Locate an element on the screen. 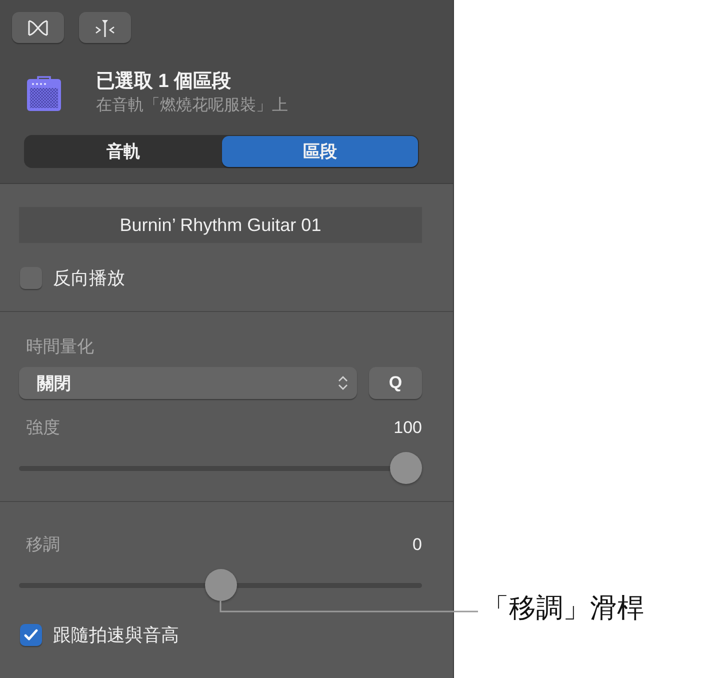  checkbox-label: 跟隨拍速與音高 is located at coordinates (116, 635).